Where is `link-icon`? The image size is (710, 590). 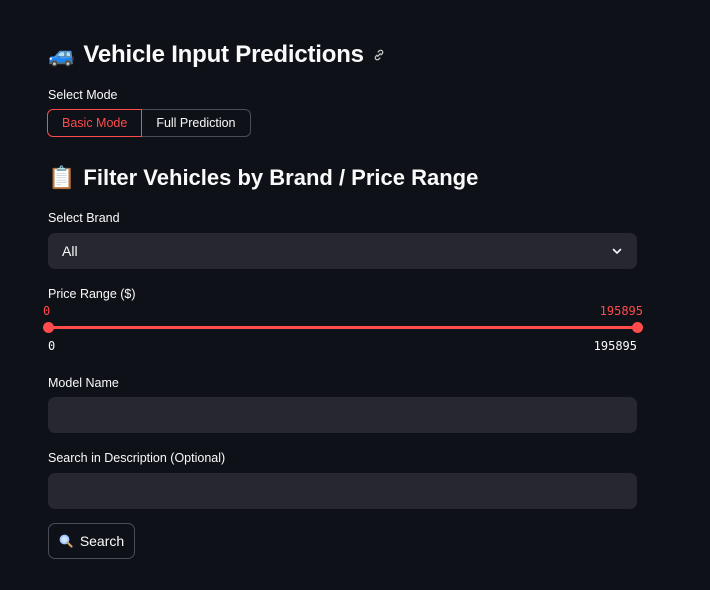 link-icon is located at coordinates (379, 55).